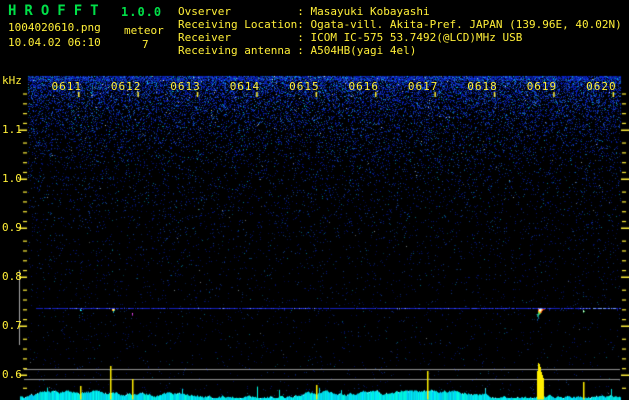 The width and height of the screenshot is (629, 400). Describe the element at coordinates (12, 178) in the screenshot. I see `freq-label-1.0: 1.0` at that location.